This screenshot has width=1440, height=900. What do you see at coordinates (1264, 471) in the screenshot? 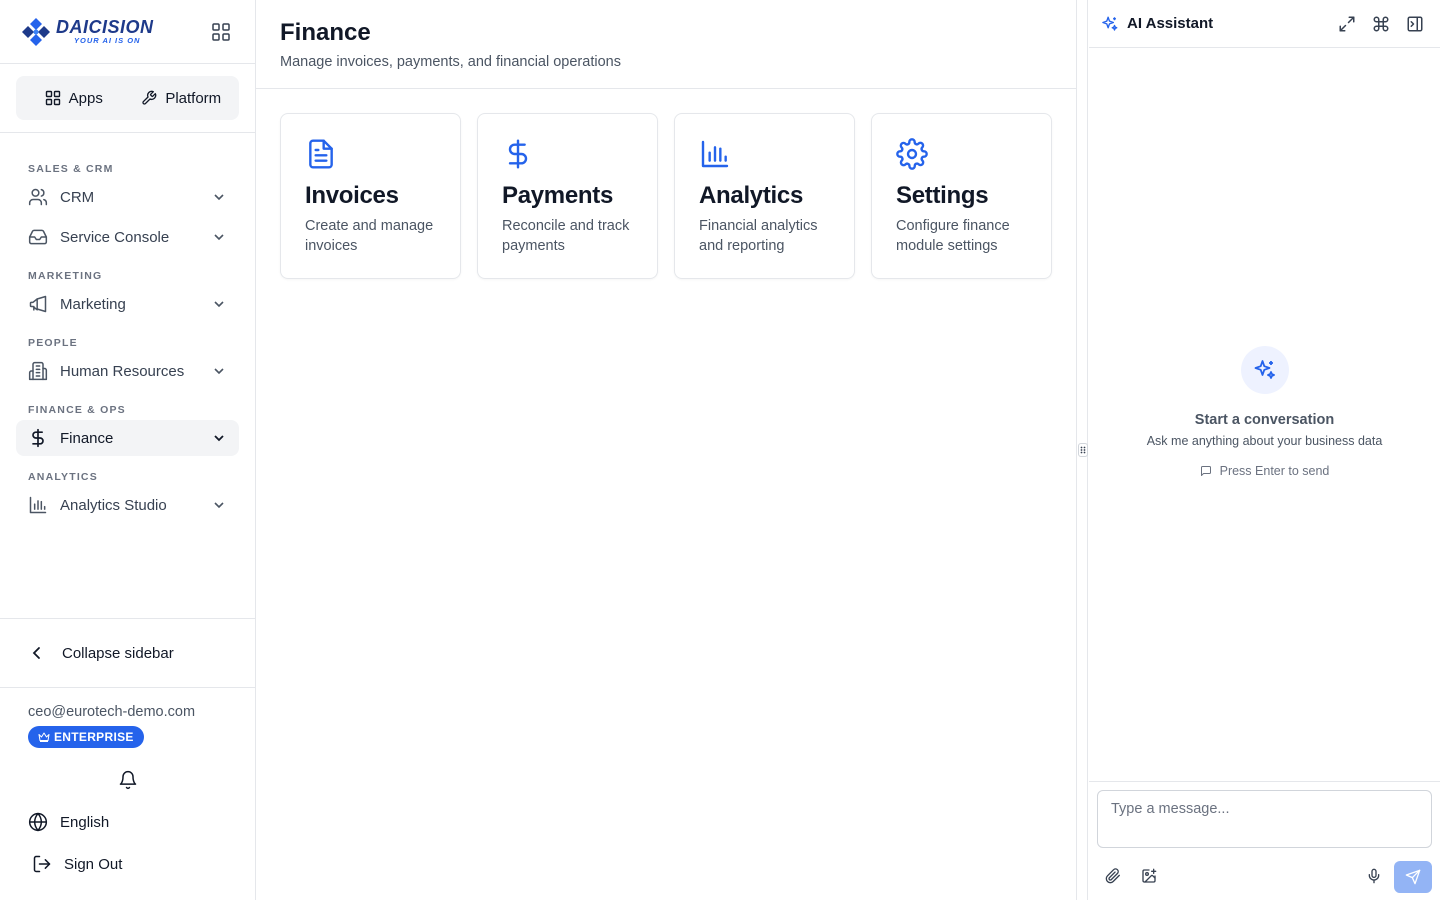
I see `send-hint: Press Enter to send` at bounding box center [1264, 471].